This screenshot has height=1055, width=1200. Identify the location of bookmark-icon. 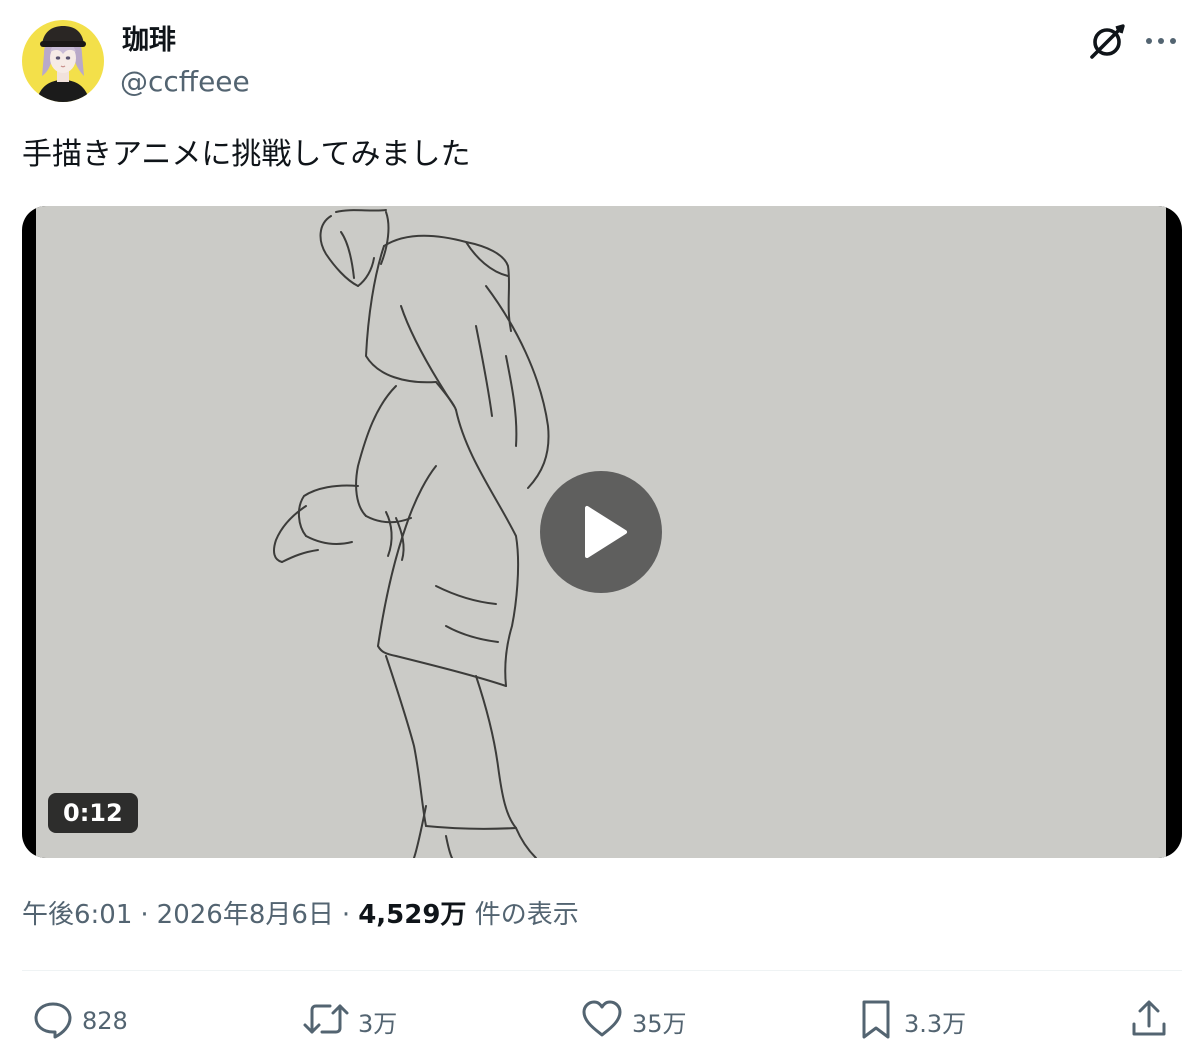
(876, 1021).